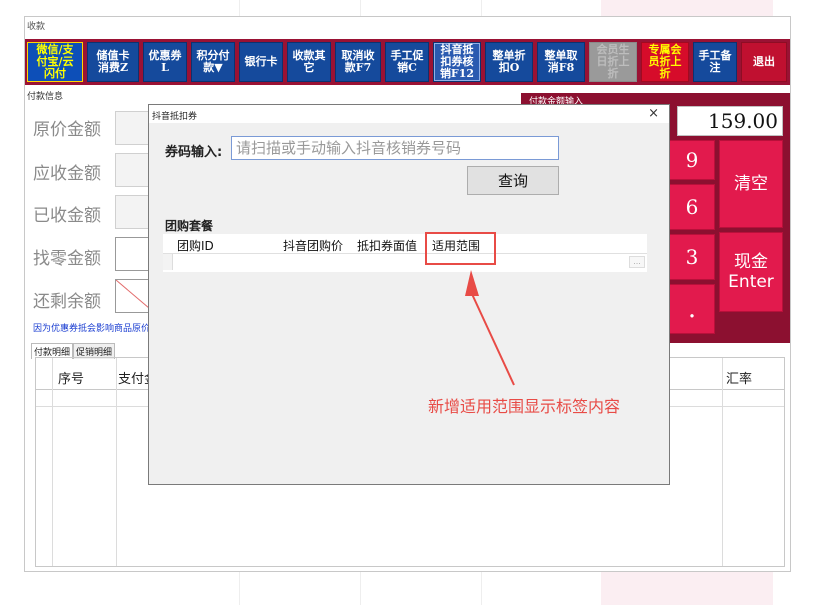  I want to click on row-header, so click(168, 262).